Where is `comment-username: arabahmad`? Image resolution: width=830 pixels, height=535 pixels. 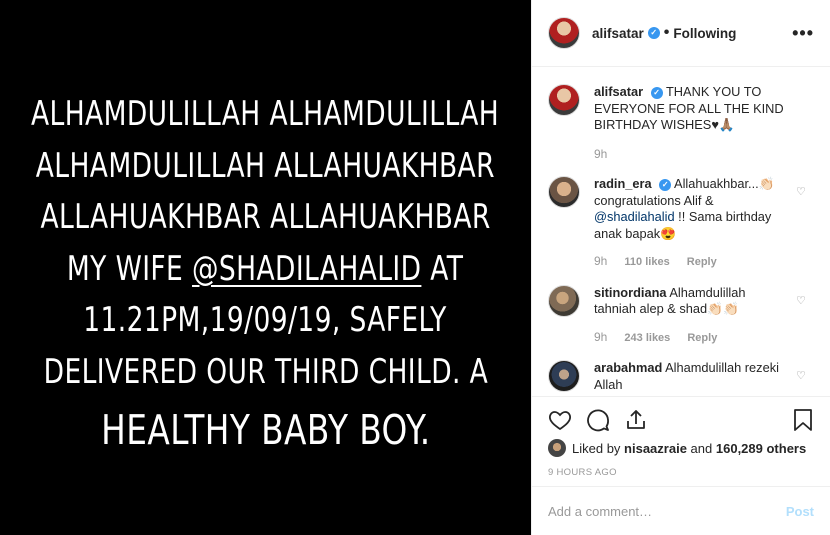
comment-username: arabahmad is located at coordinates (628, 367).